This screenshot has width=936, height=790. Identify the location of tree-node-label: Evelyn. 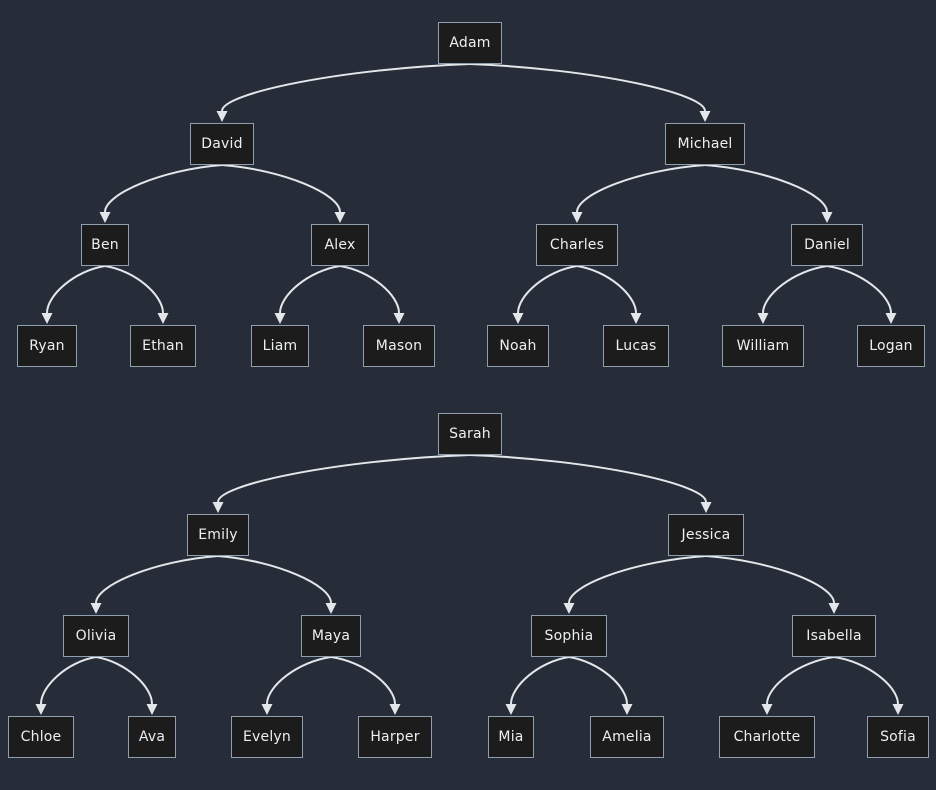
(267, 737).